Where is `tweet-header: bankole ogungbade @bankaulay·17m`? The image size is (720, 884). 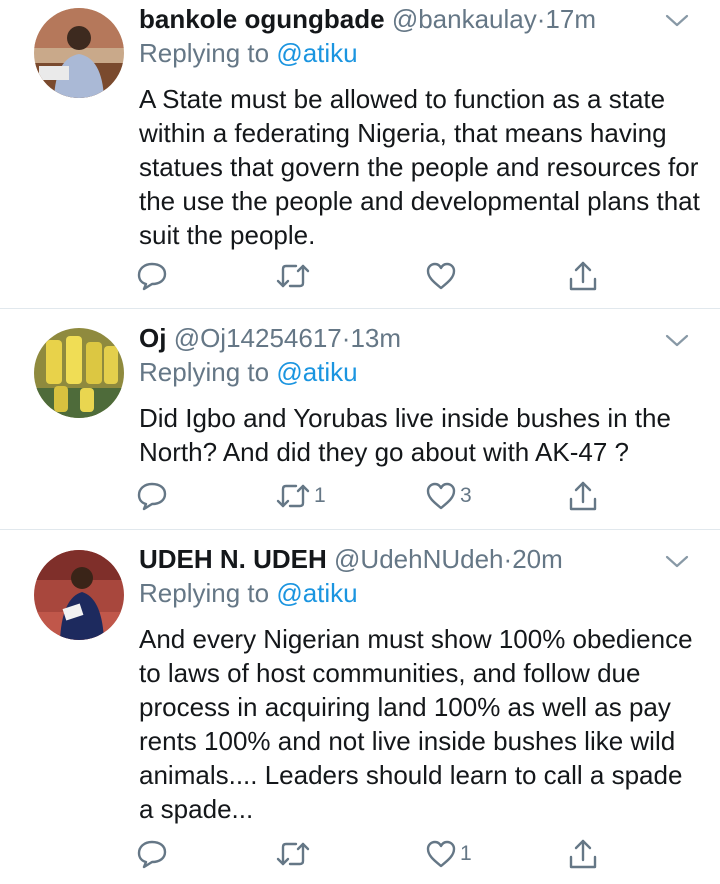
tweet-header: bankole ogungbade @bankaulay·17m is located at coordinates (419, 19).